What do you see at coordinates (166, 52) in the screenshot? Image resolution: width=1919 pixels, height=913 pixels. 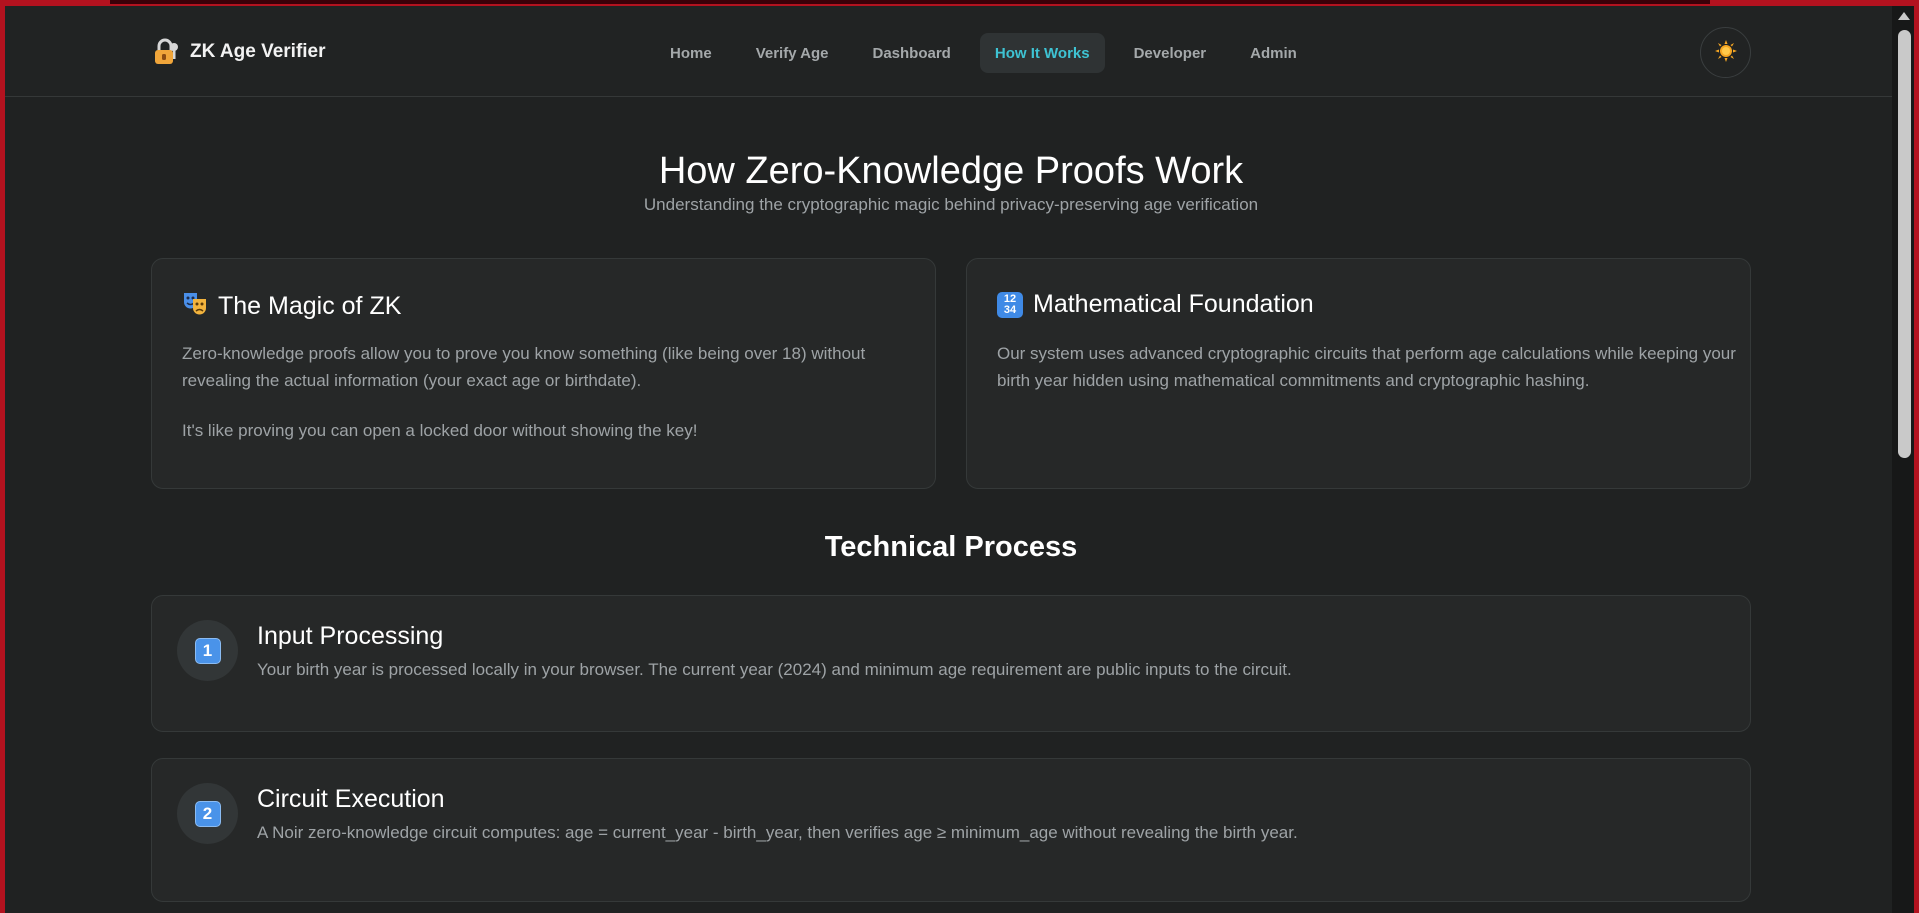 I see `lock-key-icon` at bounding box center [166, 52].